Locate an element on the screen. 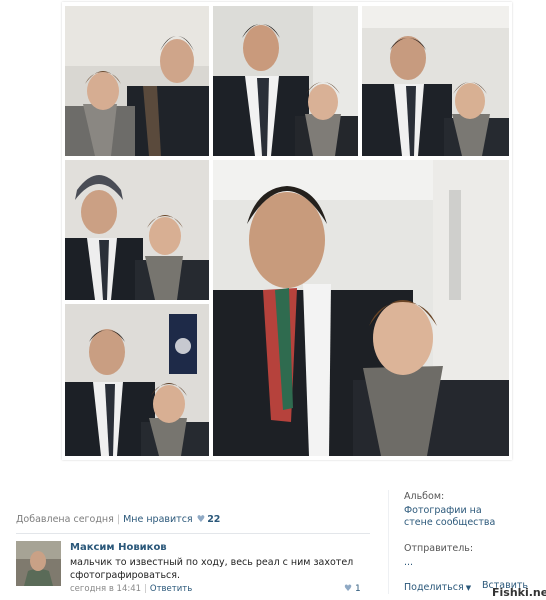  photo-1-image is located at coordinates (137, 81).